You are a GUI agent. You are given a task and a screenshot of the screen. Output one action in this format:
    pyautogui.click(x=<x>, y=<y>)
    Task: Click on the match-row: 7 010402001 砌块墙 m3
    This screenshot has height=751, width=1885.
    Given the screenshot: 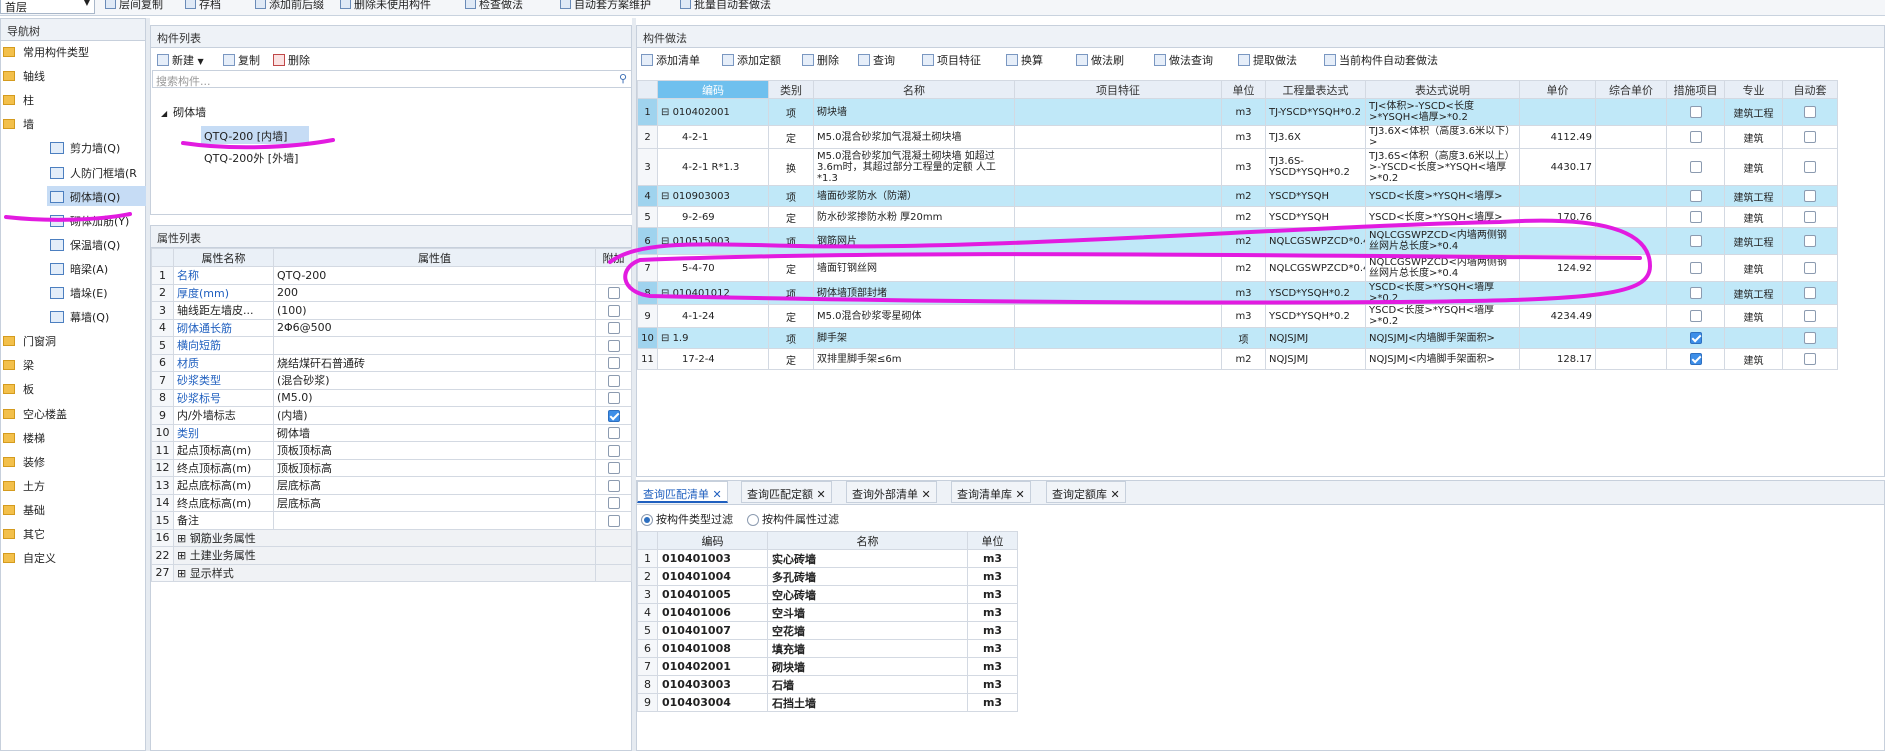 What is the action you would take?
    pyautogui.click(x=827, y=666)
    